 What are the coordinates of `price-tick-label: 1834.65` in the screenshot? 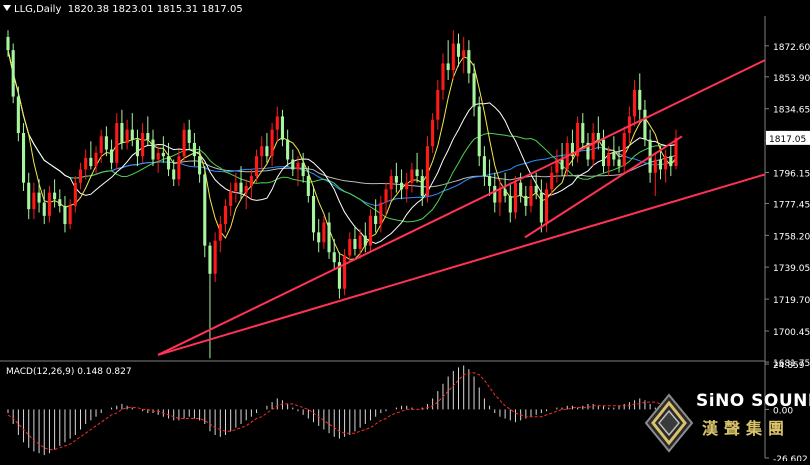 It's located at (791, 111).